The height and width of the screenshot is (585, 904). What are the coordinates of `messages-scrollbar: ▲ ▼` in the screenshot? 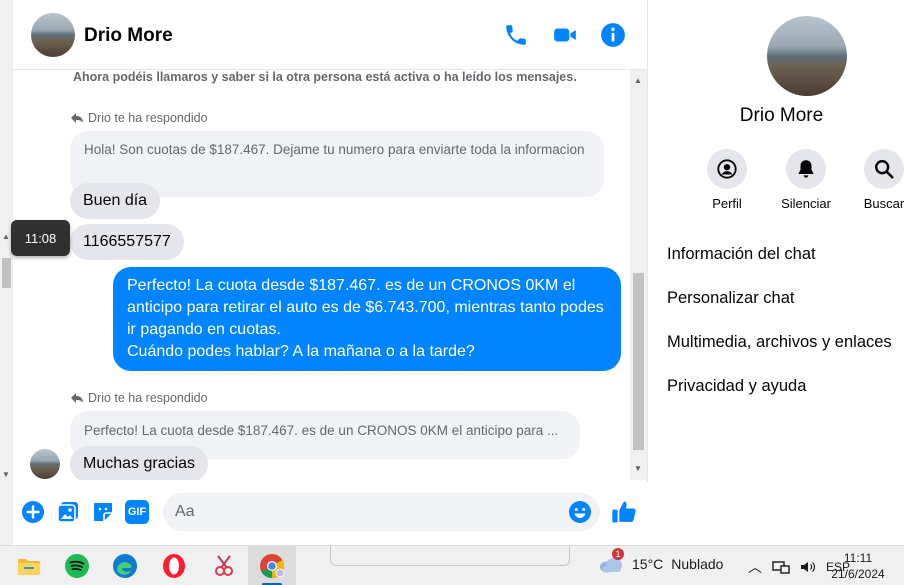 It's located at (638, 275).